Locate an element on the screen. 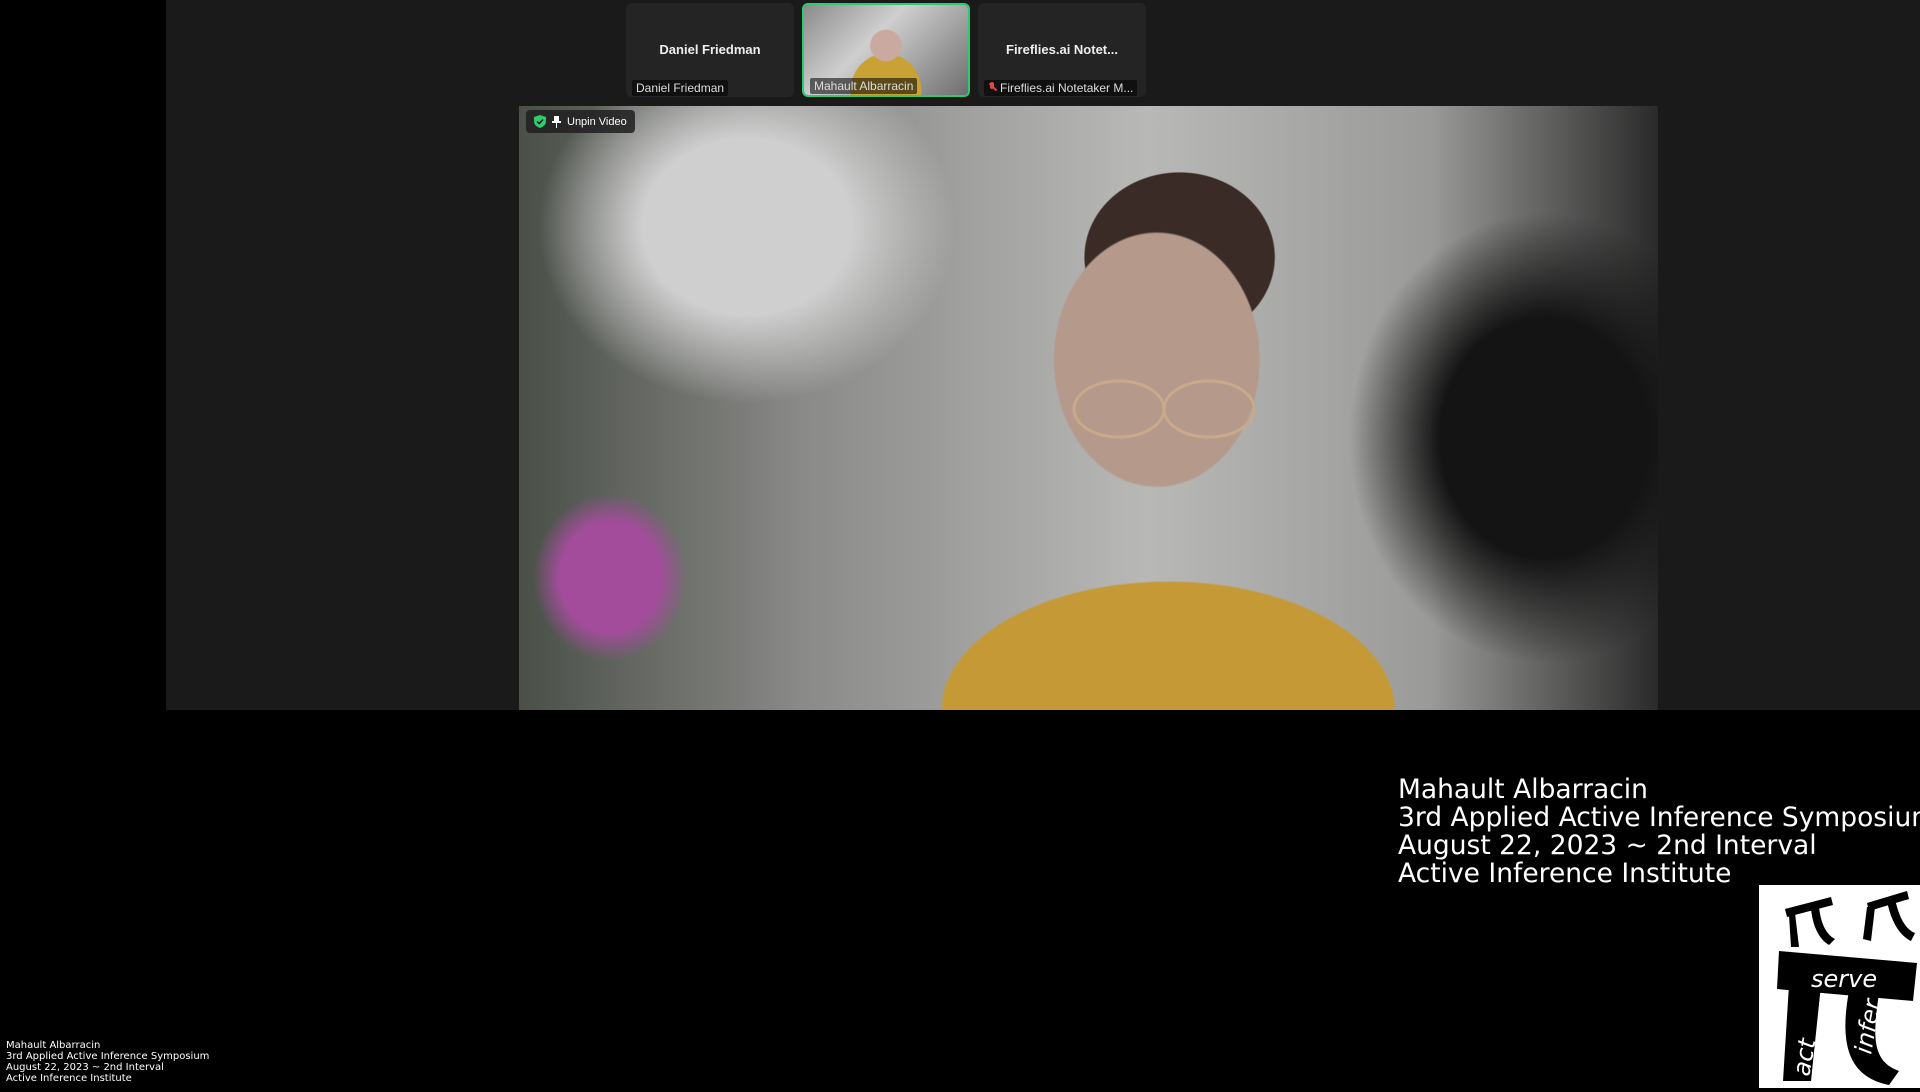 This screenshot has width=1920, height=1092. logo-word-serve: serve is located at coordinates (1844, 979).